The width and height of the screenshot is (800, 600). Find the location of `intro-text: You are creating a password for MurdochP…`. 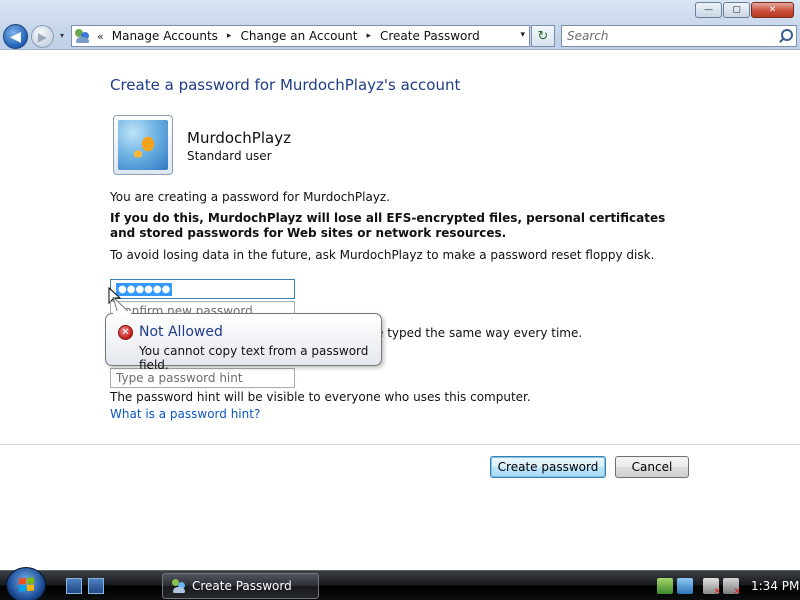

intro-text: You are creating a password for MurdochP… is located at coordinates (250, 197).